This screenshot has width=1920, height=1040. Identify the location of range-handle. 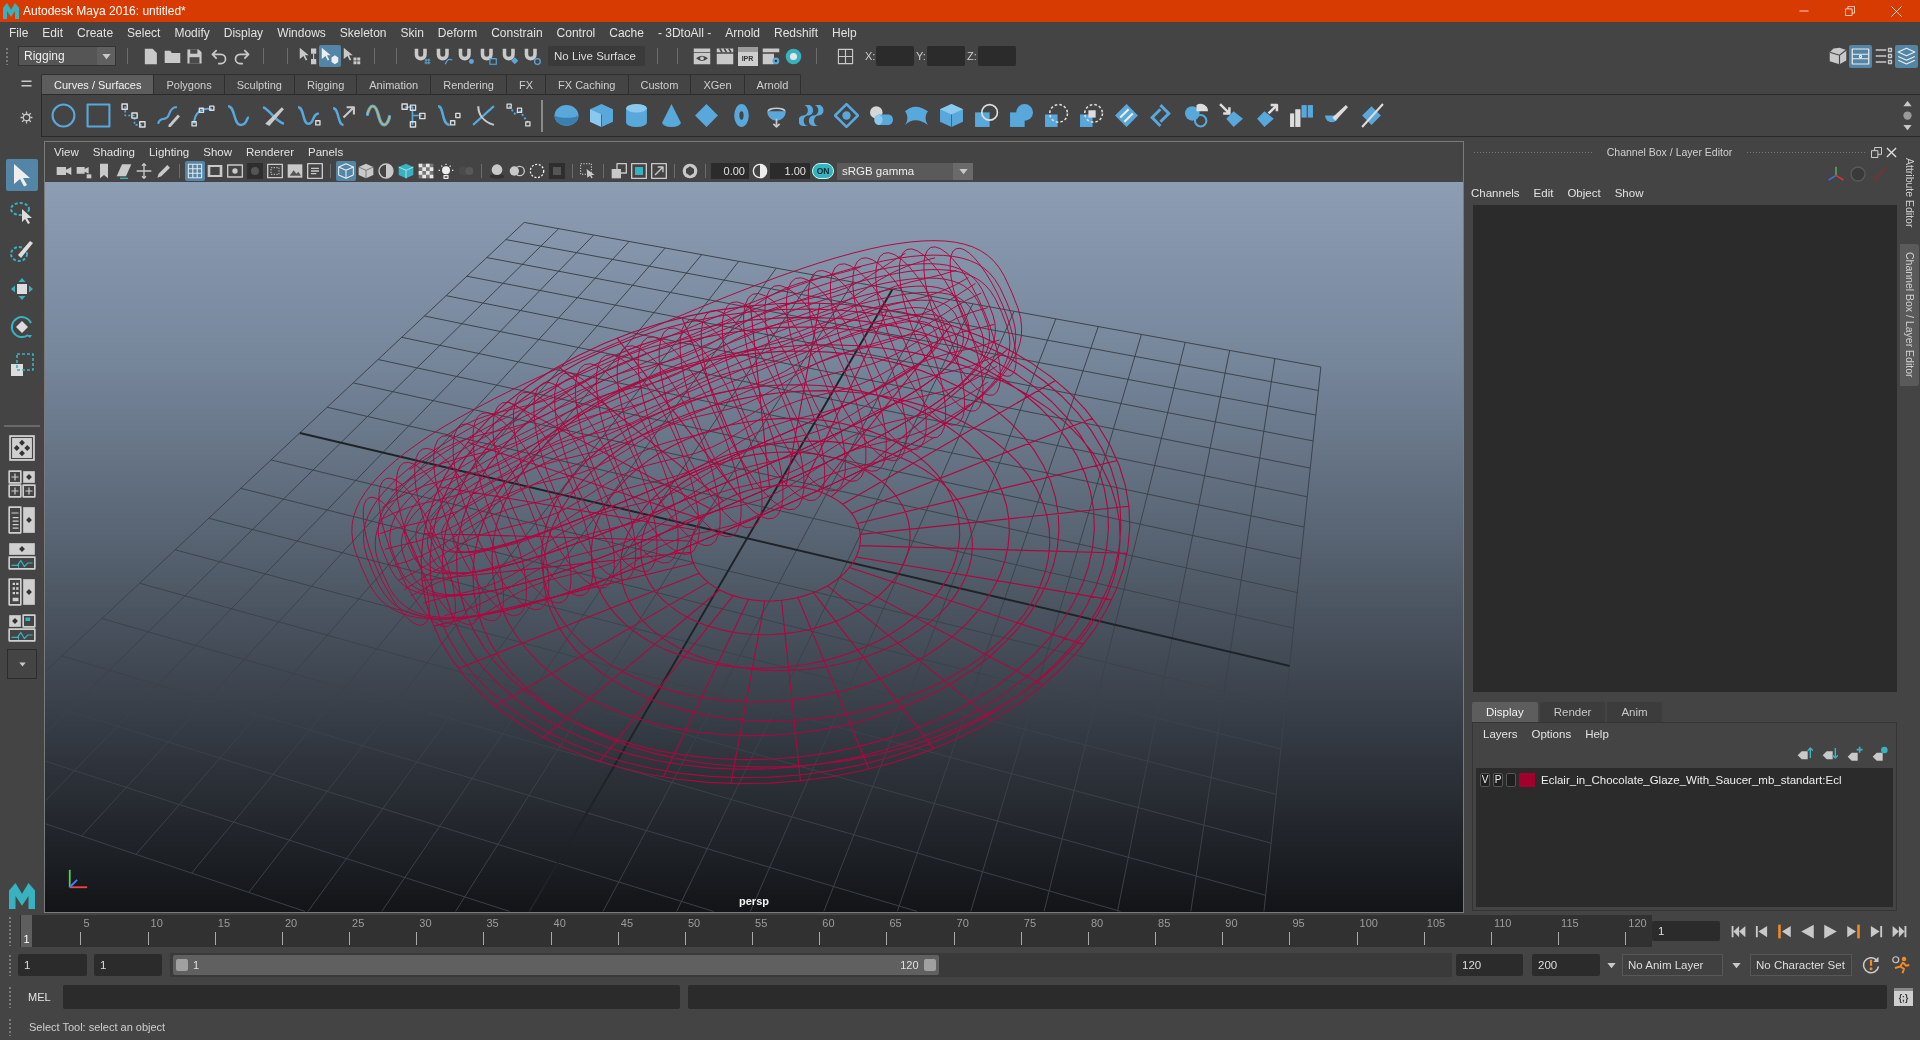
(182, 965).